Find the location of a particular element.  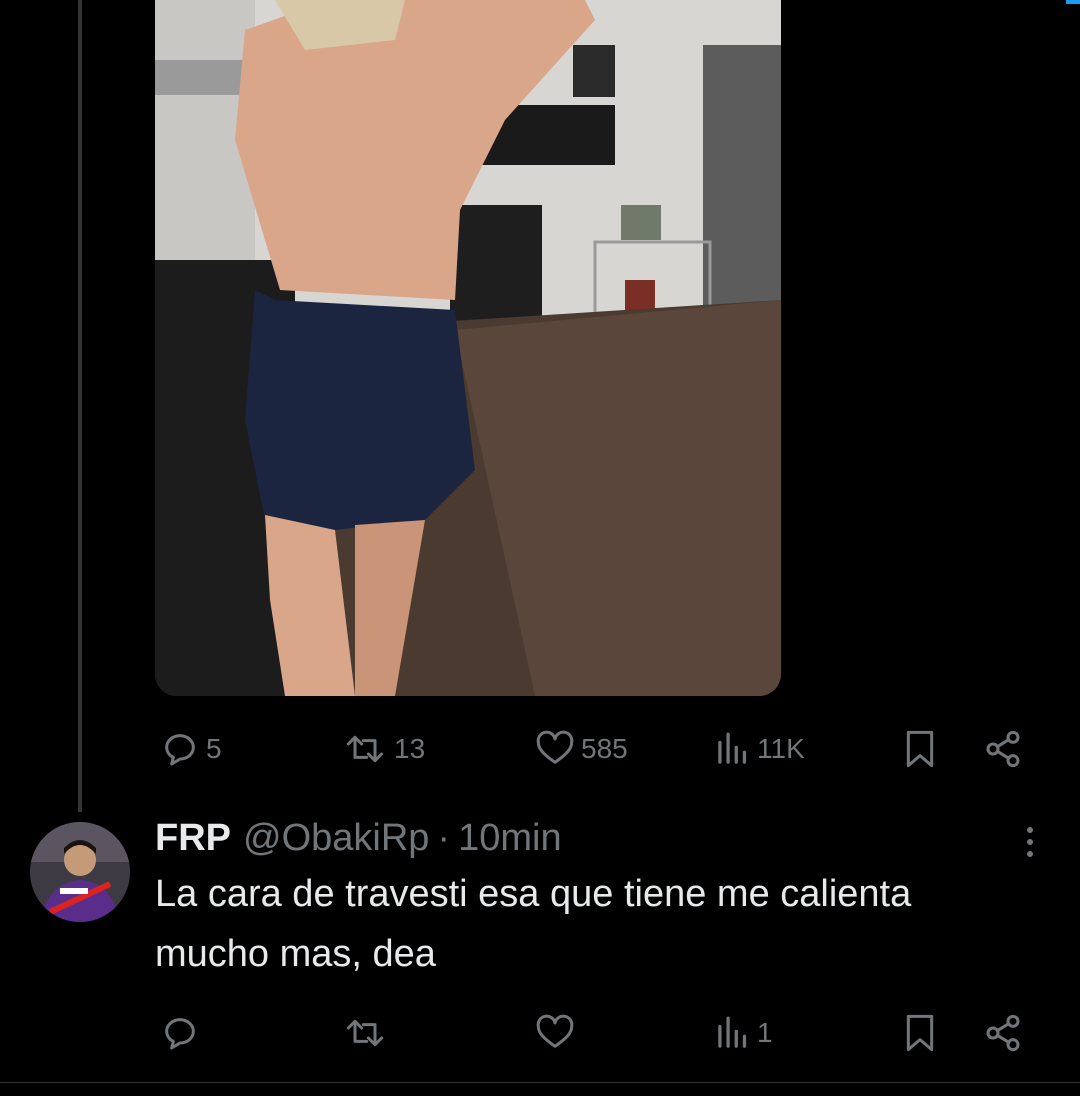

reply-view-count: 1 is located at coordinates (765, 1032).